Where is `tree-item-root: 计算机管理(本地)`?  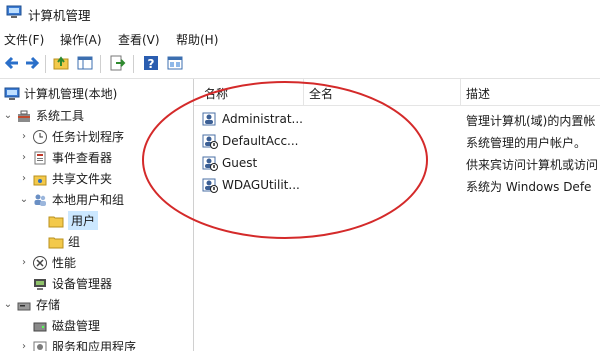
tree-item-root: 计算机管理(本地) is located at coordinates (59, 93).